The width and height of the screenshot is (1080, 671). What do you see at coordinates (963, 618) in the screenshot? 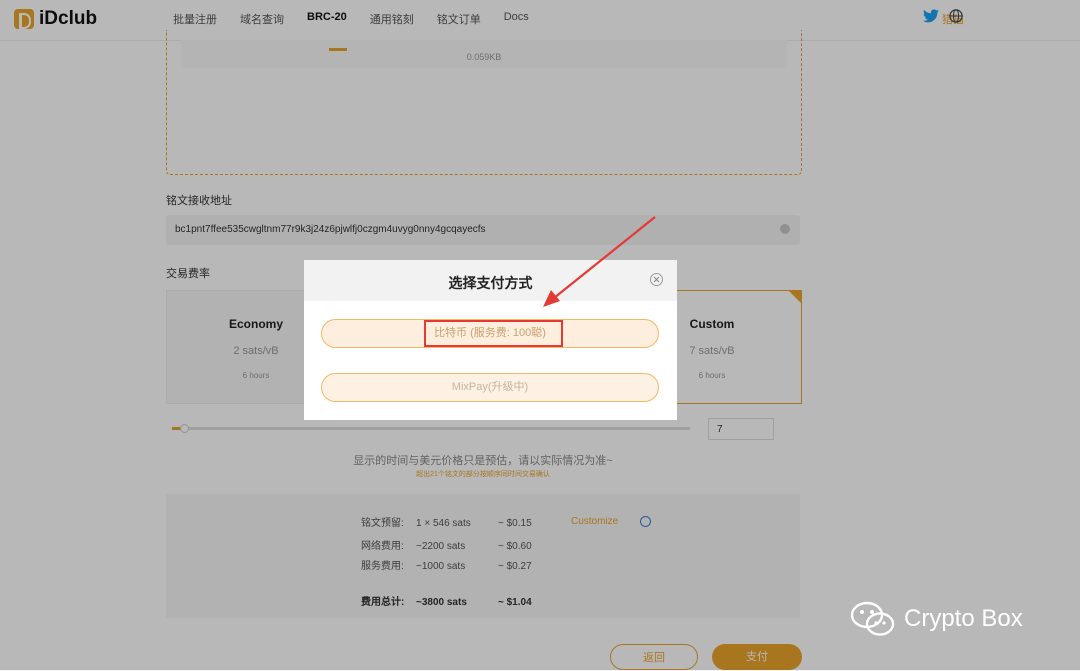
I see `watermark-text: Crypto Box` at bounding box center [963, 618].